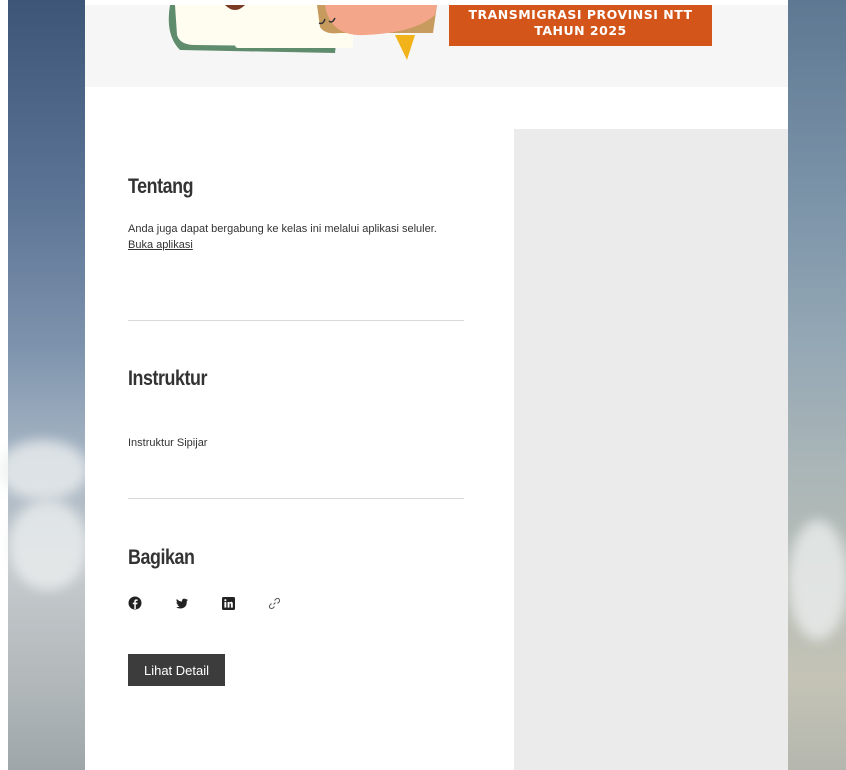 This screenshot has height=770, width=846. Describe the element at coordinates (44, 385) in the screenshot. I see `background-sky-left` at that location.